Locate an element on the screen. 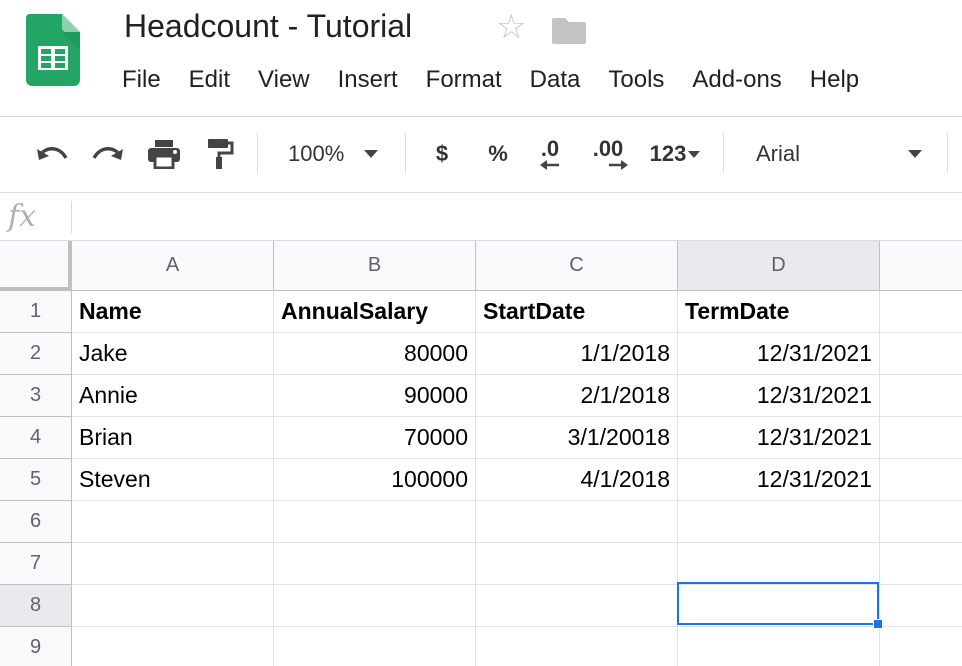  cell-e7 is located at coordinates (921, 564).